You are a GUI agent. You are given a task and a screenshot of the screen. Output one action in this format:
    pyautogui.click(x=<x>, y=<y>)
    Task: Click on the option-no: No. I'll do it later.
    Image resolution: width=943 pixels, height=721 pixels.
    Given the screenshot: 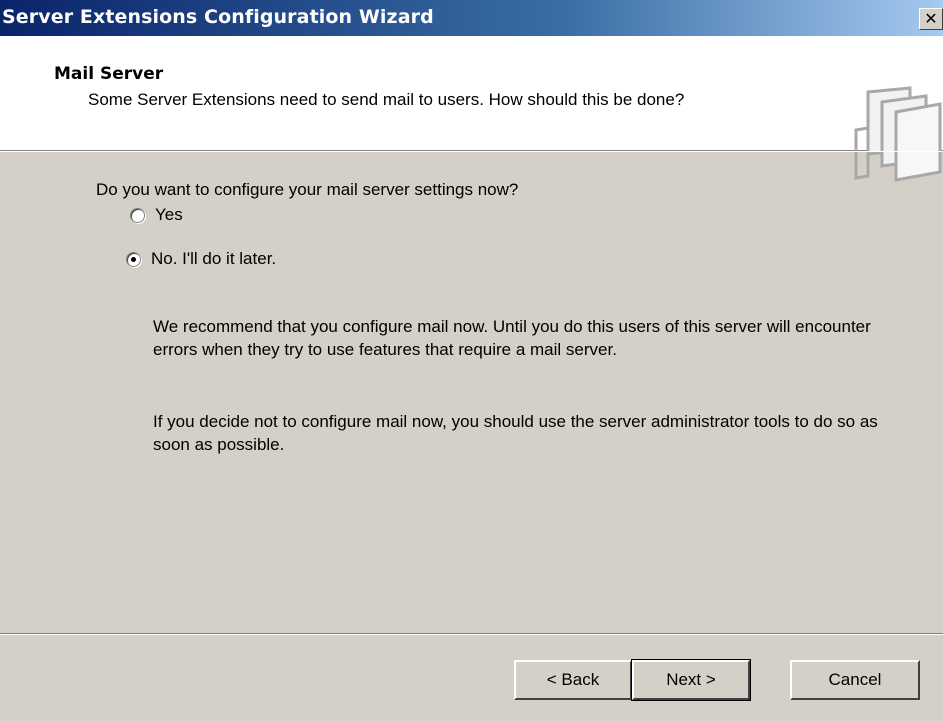 What is the action you would take?
    pyautogui.click(x=201, y=259)
    